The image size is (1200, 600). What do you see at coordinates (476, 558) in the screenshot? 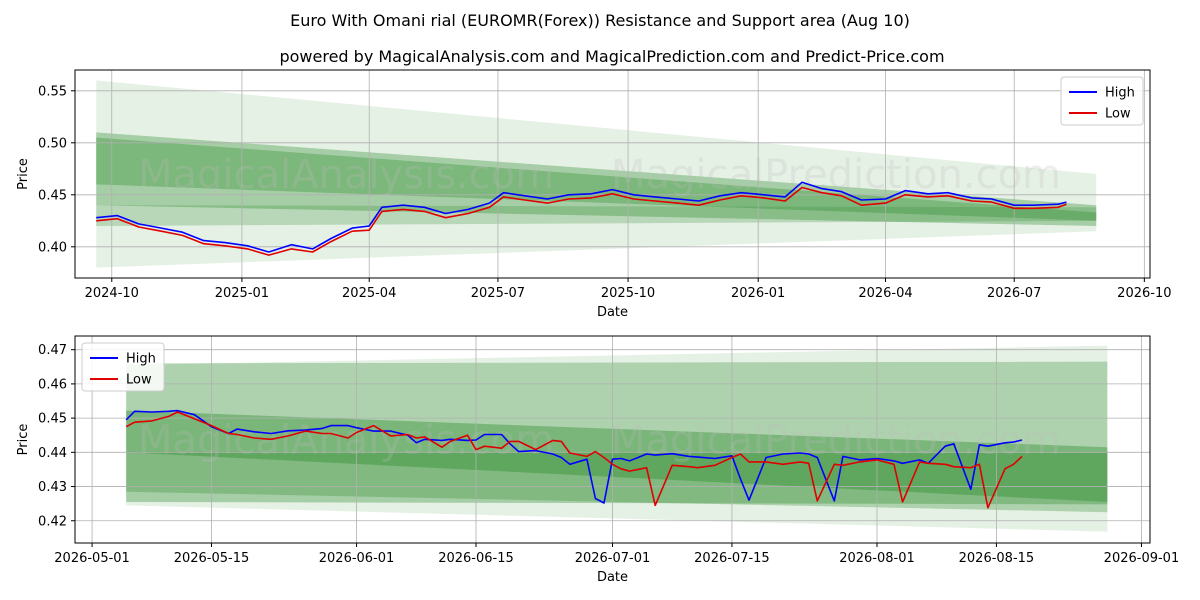
I see `c1-x-tick-label: 2026-06-15` at bounding box center [476, 558].